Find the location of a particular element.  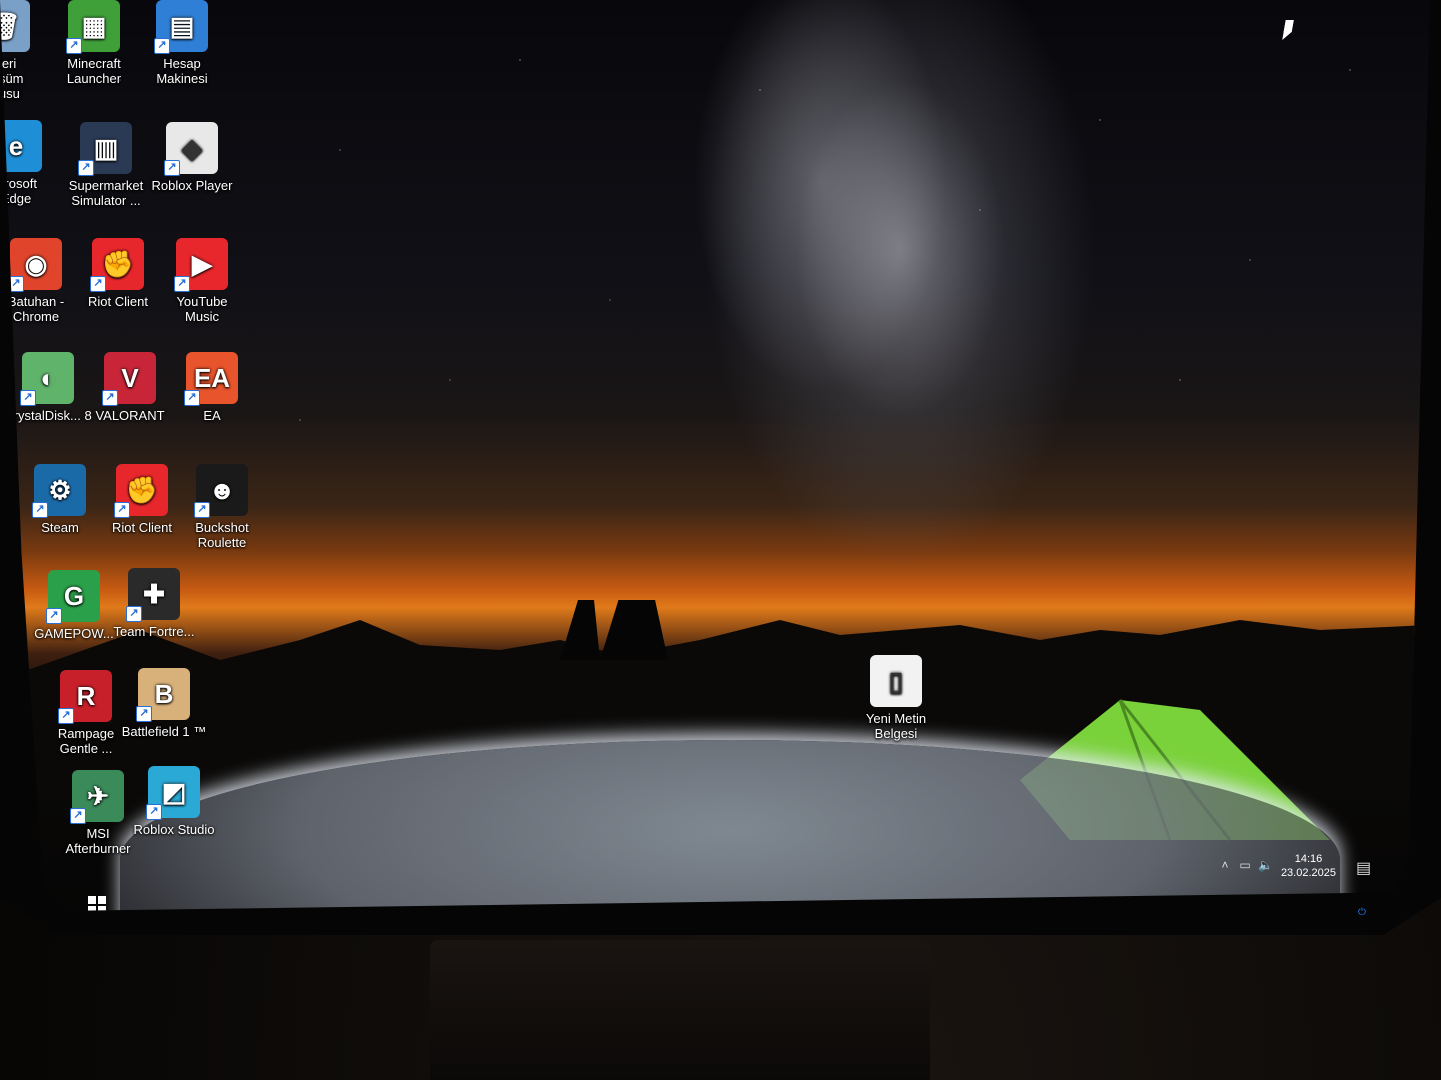

notification-icon: ▤ is located at coordinates (1363, 867).